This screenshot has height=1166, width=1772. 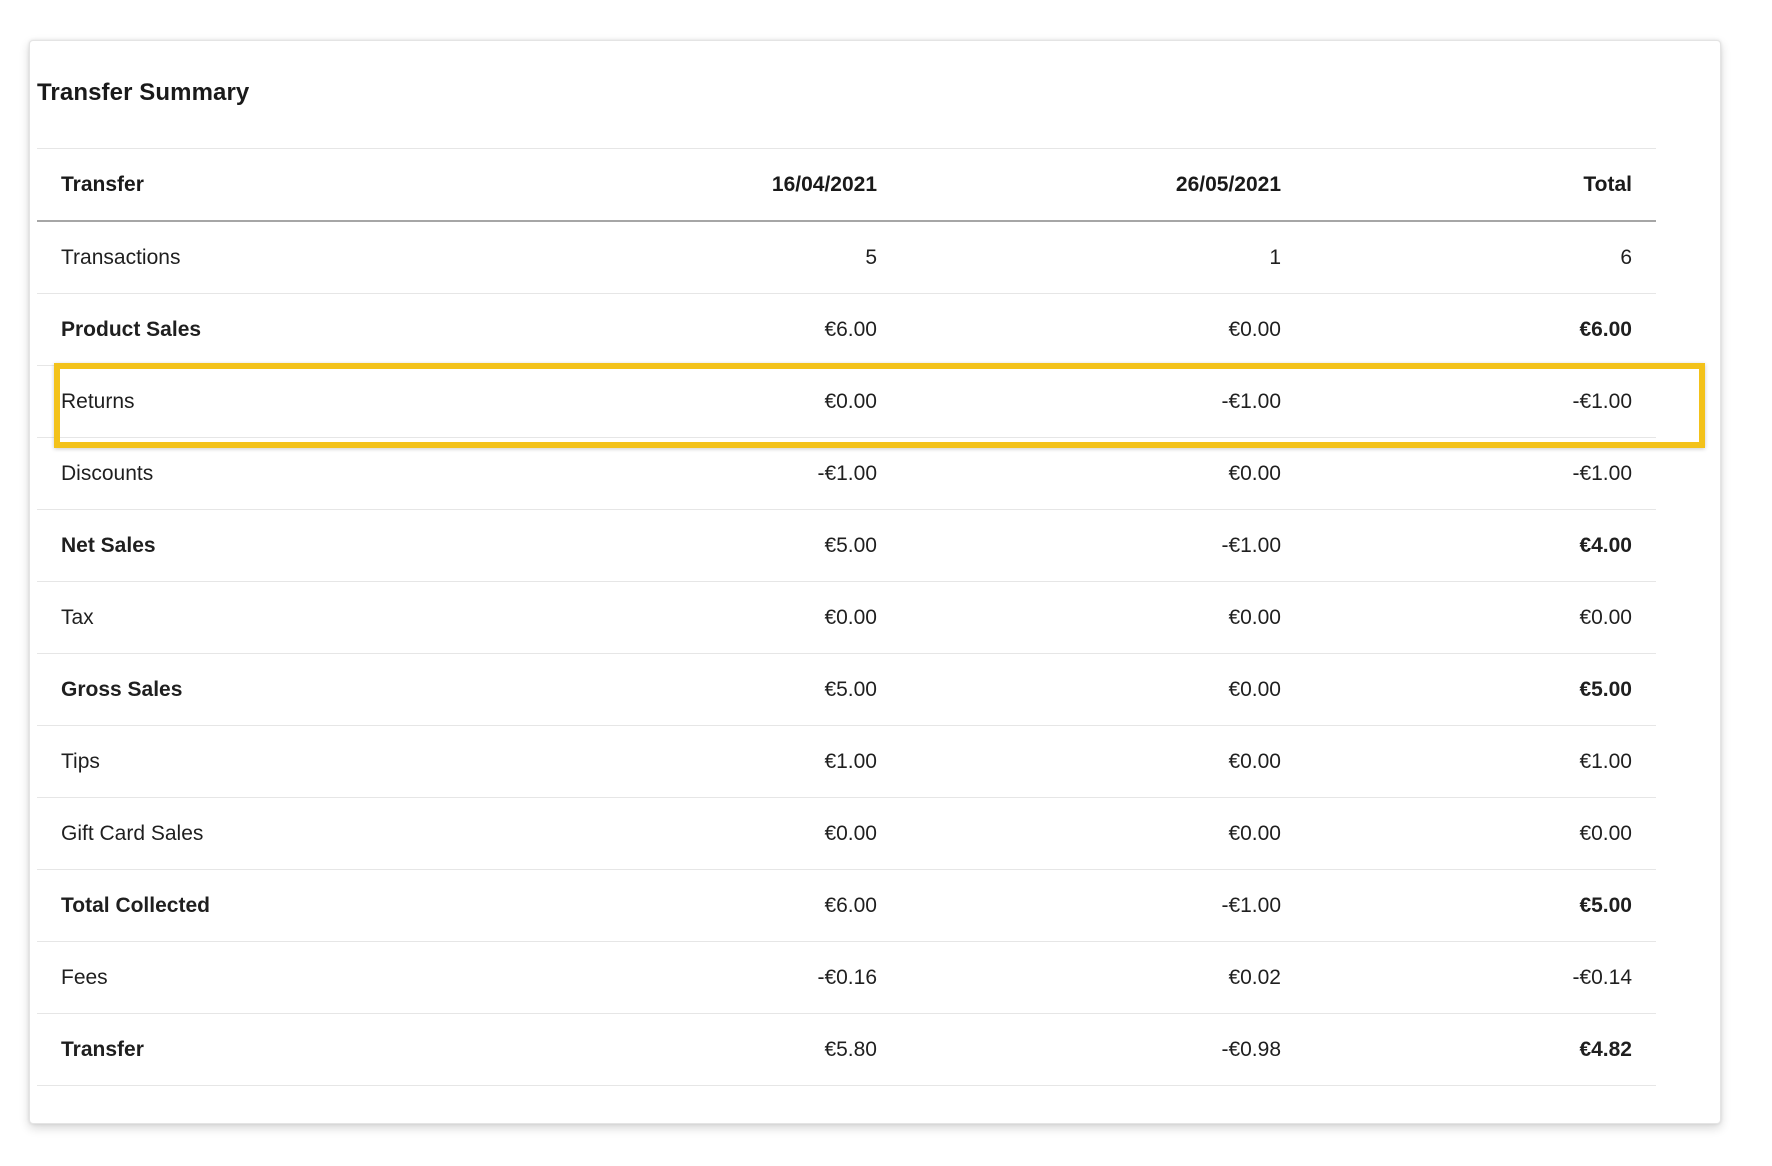 I want to click on row-label: Transfer, so click(x=102, y=1049).